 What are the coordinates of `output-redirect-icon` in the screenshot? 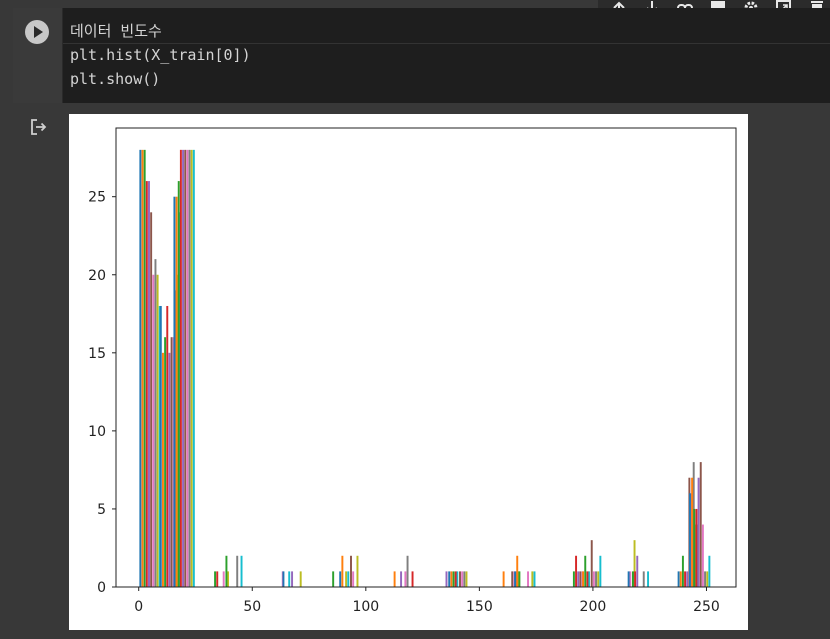 It's located at (39, 127).